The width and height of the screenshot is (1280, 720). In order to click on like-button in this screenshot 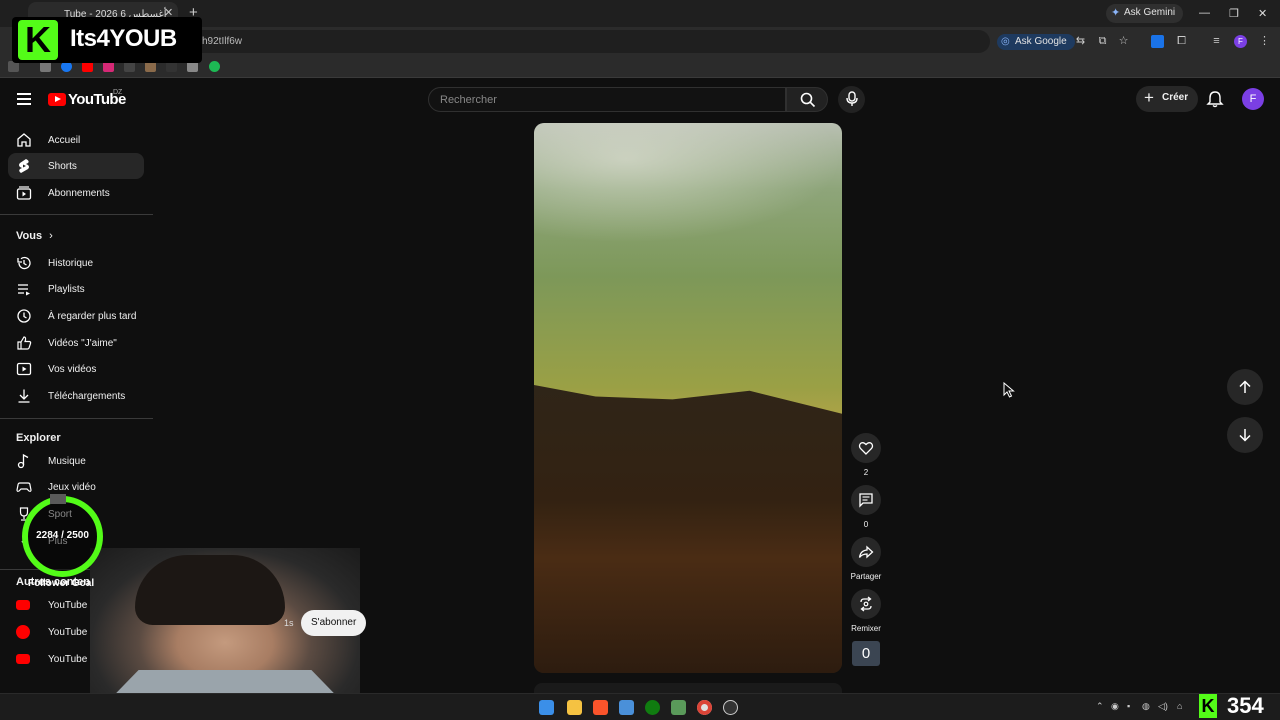, I will do `click(866, 448)`.